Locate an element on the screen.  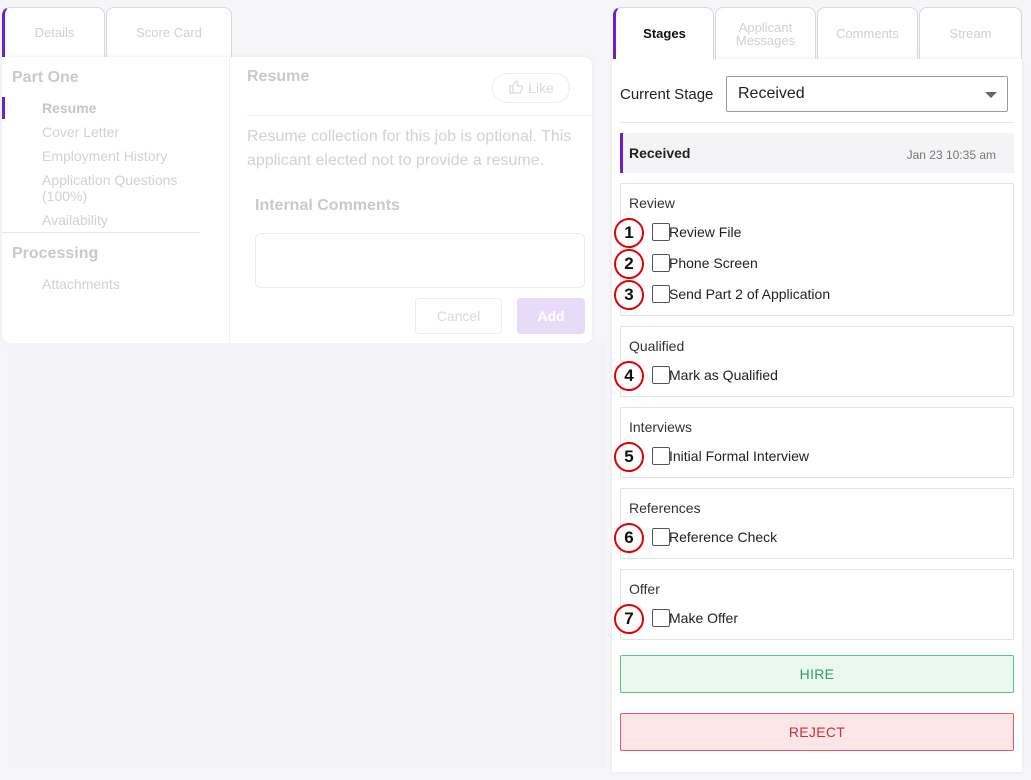
content-divider is located at coordinates (419, 115).